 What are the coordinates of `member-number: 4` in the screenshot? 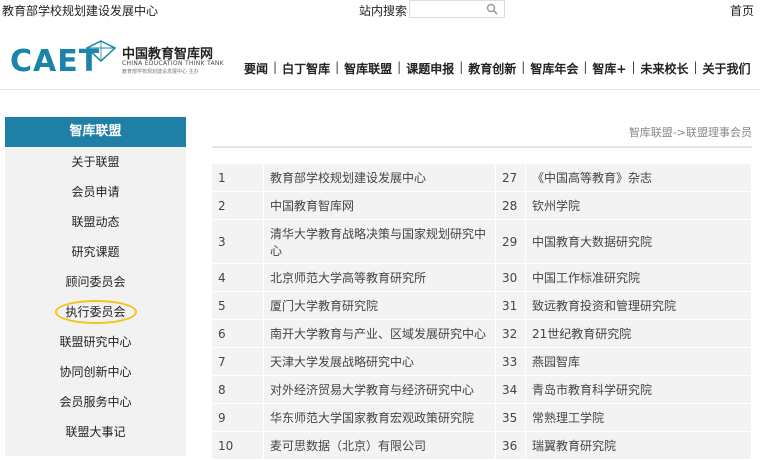 It's located at (237, 277).